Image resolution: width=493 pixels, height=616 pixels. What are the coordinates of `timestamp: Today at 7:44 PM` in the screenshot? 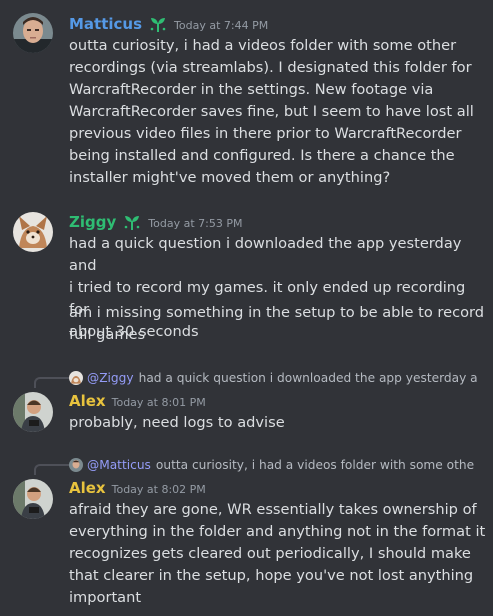 It's located at (221, 25).